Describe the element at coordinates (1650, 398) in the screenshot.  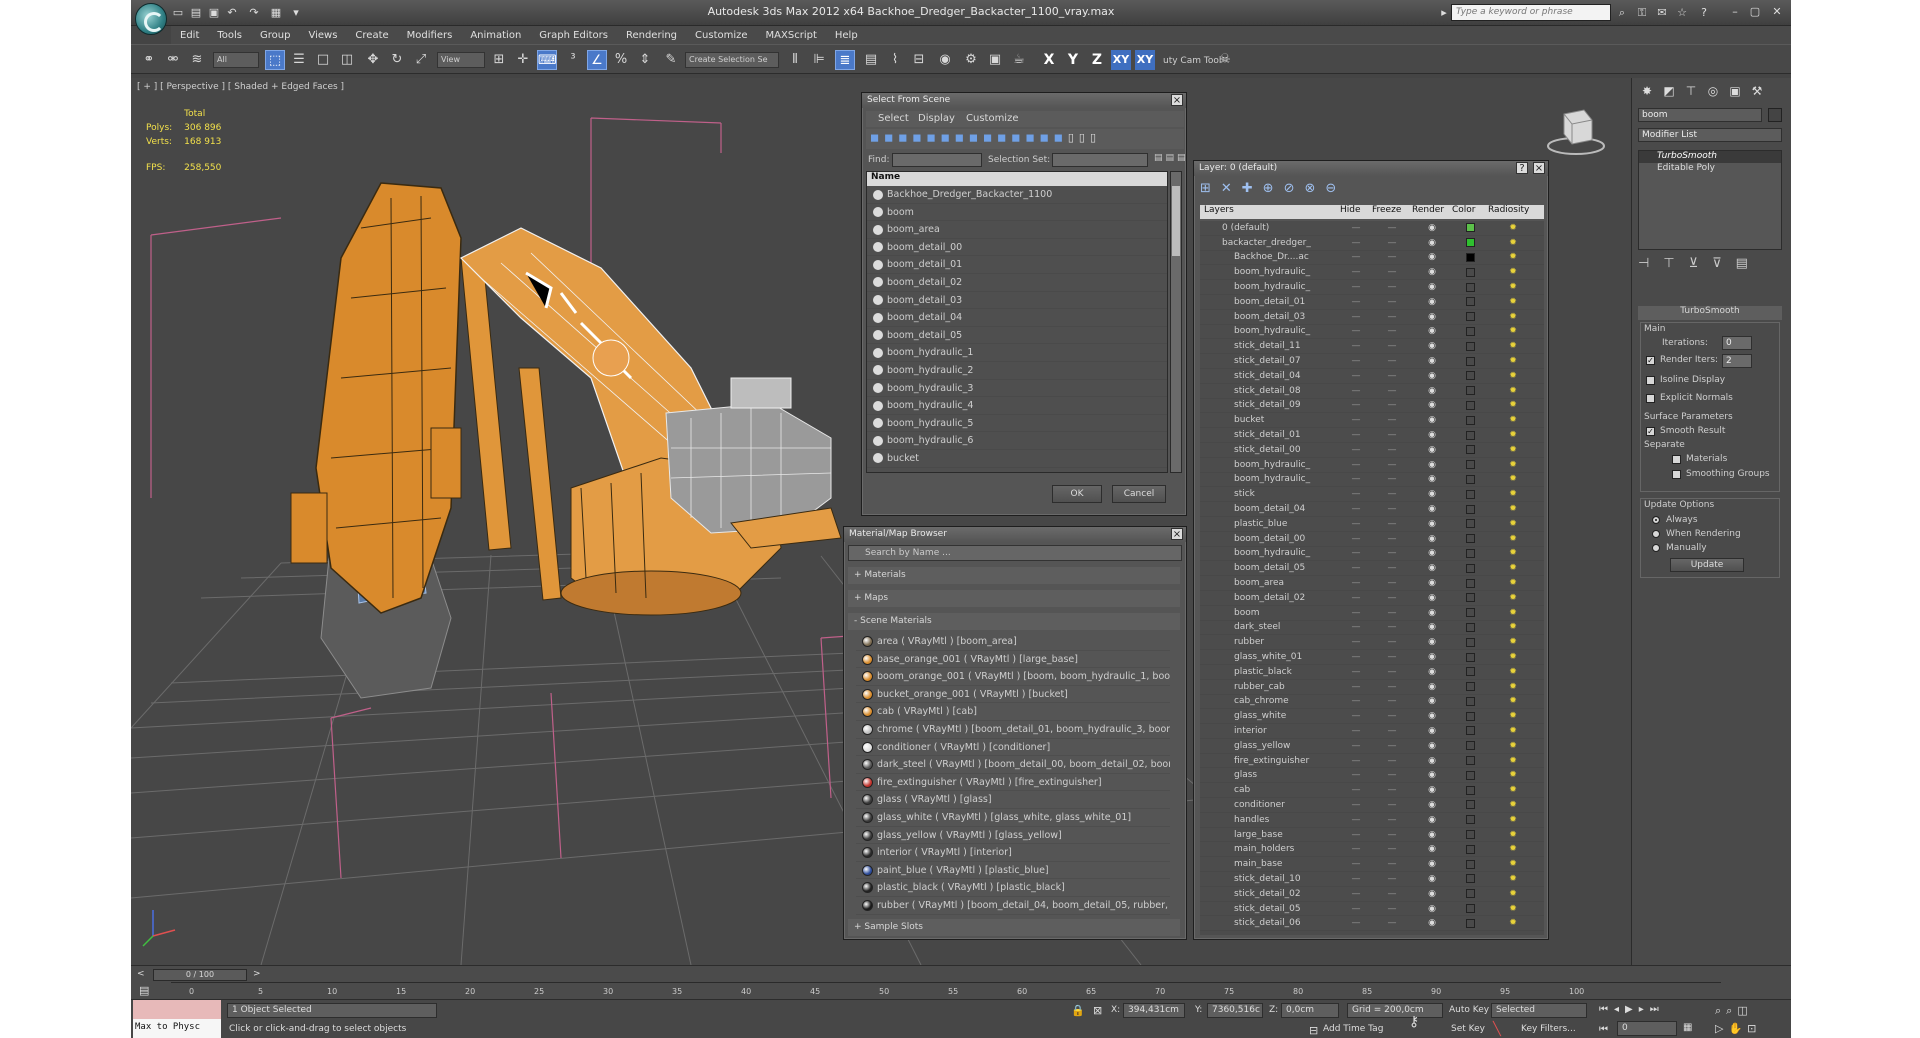
I see `explicit-normals-checkbox` at that location.